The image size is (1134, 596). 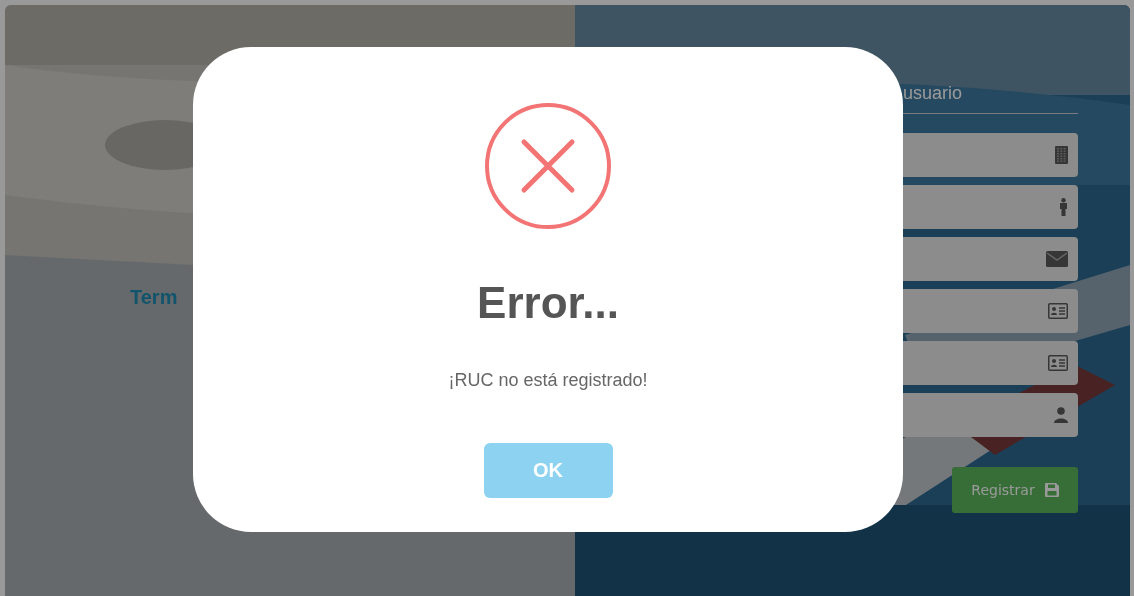 I want to click on building-icon, so click(x=1061, y=155).